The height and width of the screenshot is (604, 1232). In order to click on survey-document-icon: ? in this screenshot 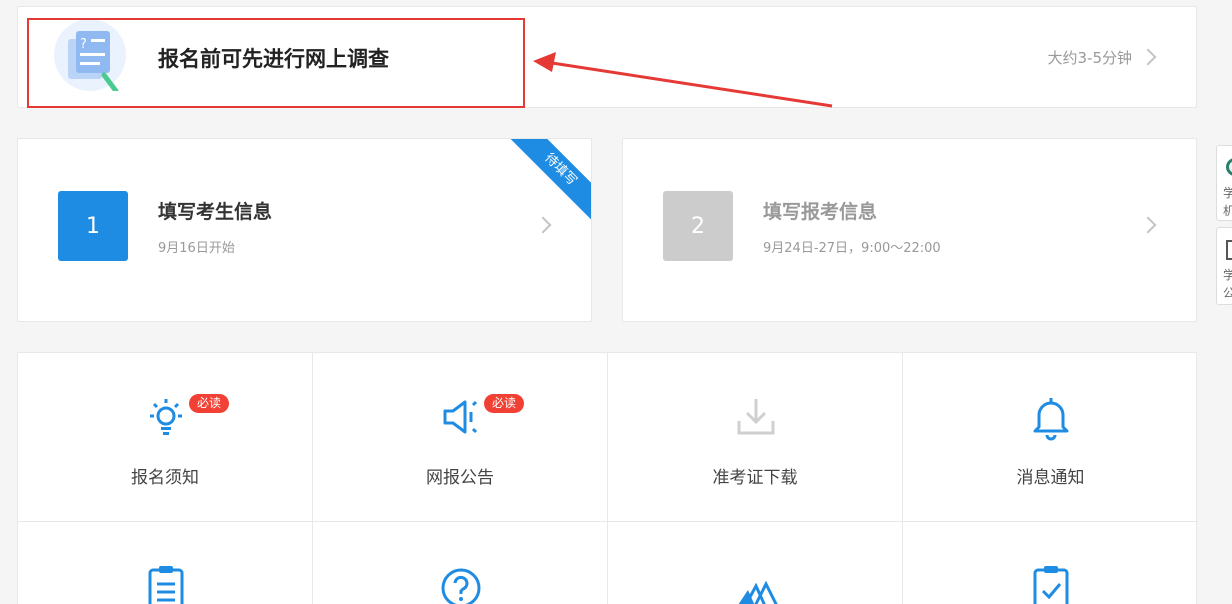, I will do `click(90, 56)`.